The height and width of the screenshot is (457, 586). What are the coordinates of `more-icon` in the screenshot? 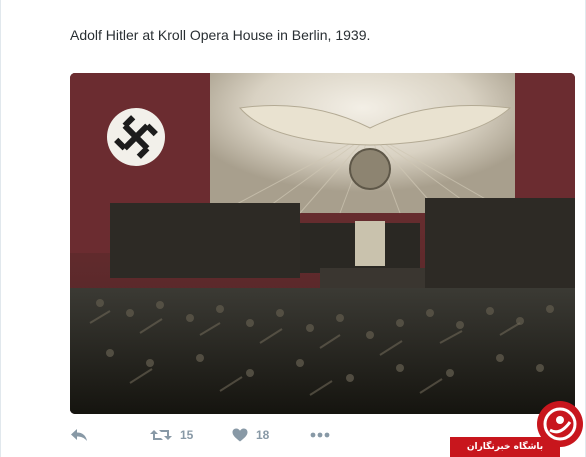 It's located at (320, 435).